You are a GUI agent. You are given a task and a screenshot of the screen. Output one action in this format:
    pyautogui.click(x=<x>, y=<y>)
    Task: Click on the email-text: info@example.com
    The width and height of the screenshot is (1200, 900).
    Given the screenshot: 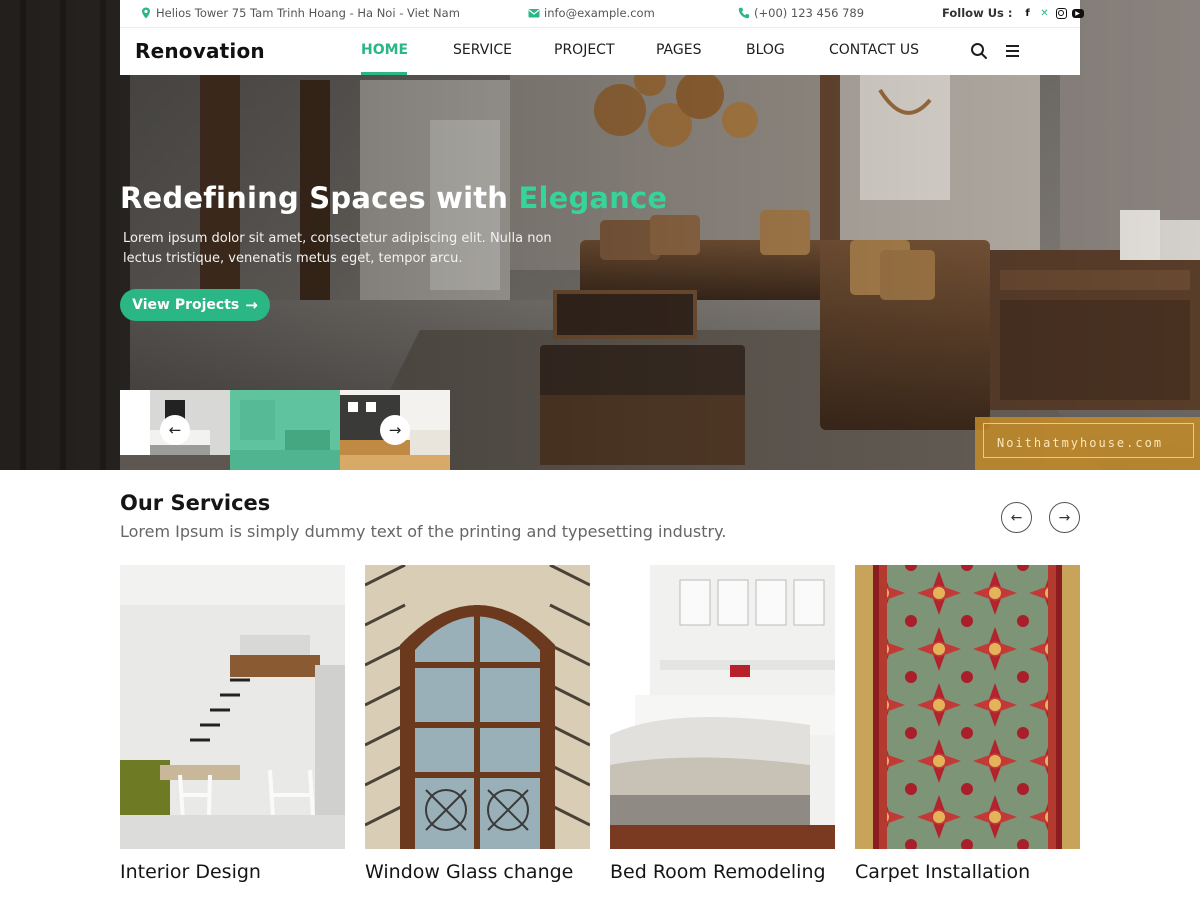 What is the action you would take?
    pyautogui.click(x=599, y=13)
    